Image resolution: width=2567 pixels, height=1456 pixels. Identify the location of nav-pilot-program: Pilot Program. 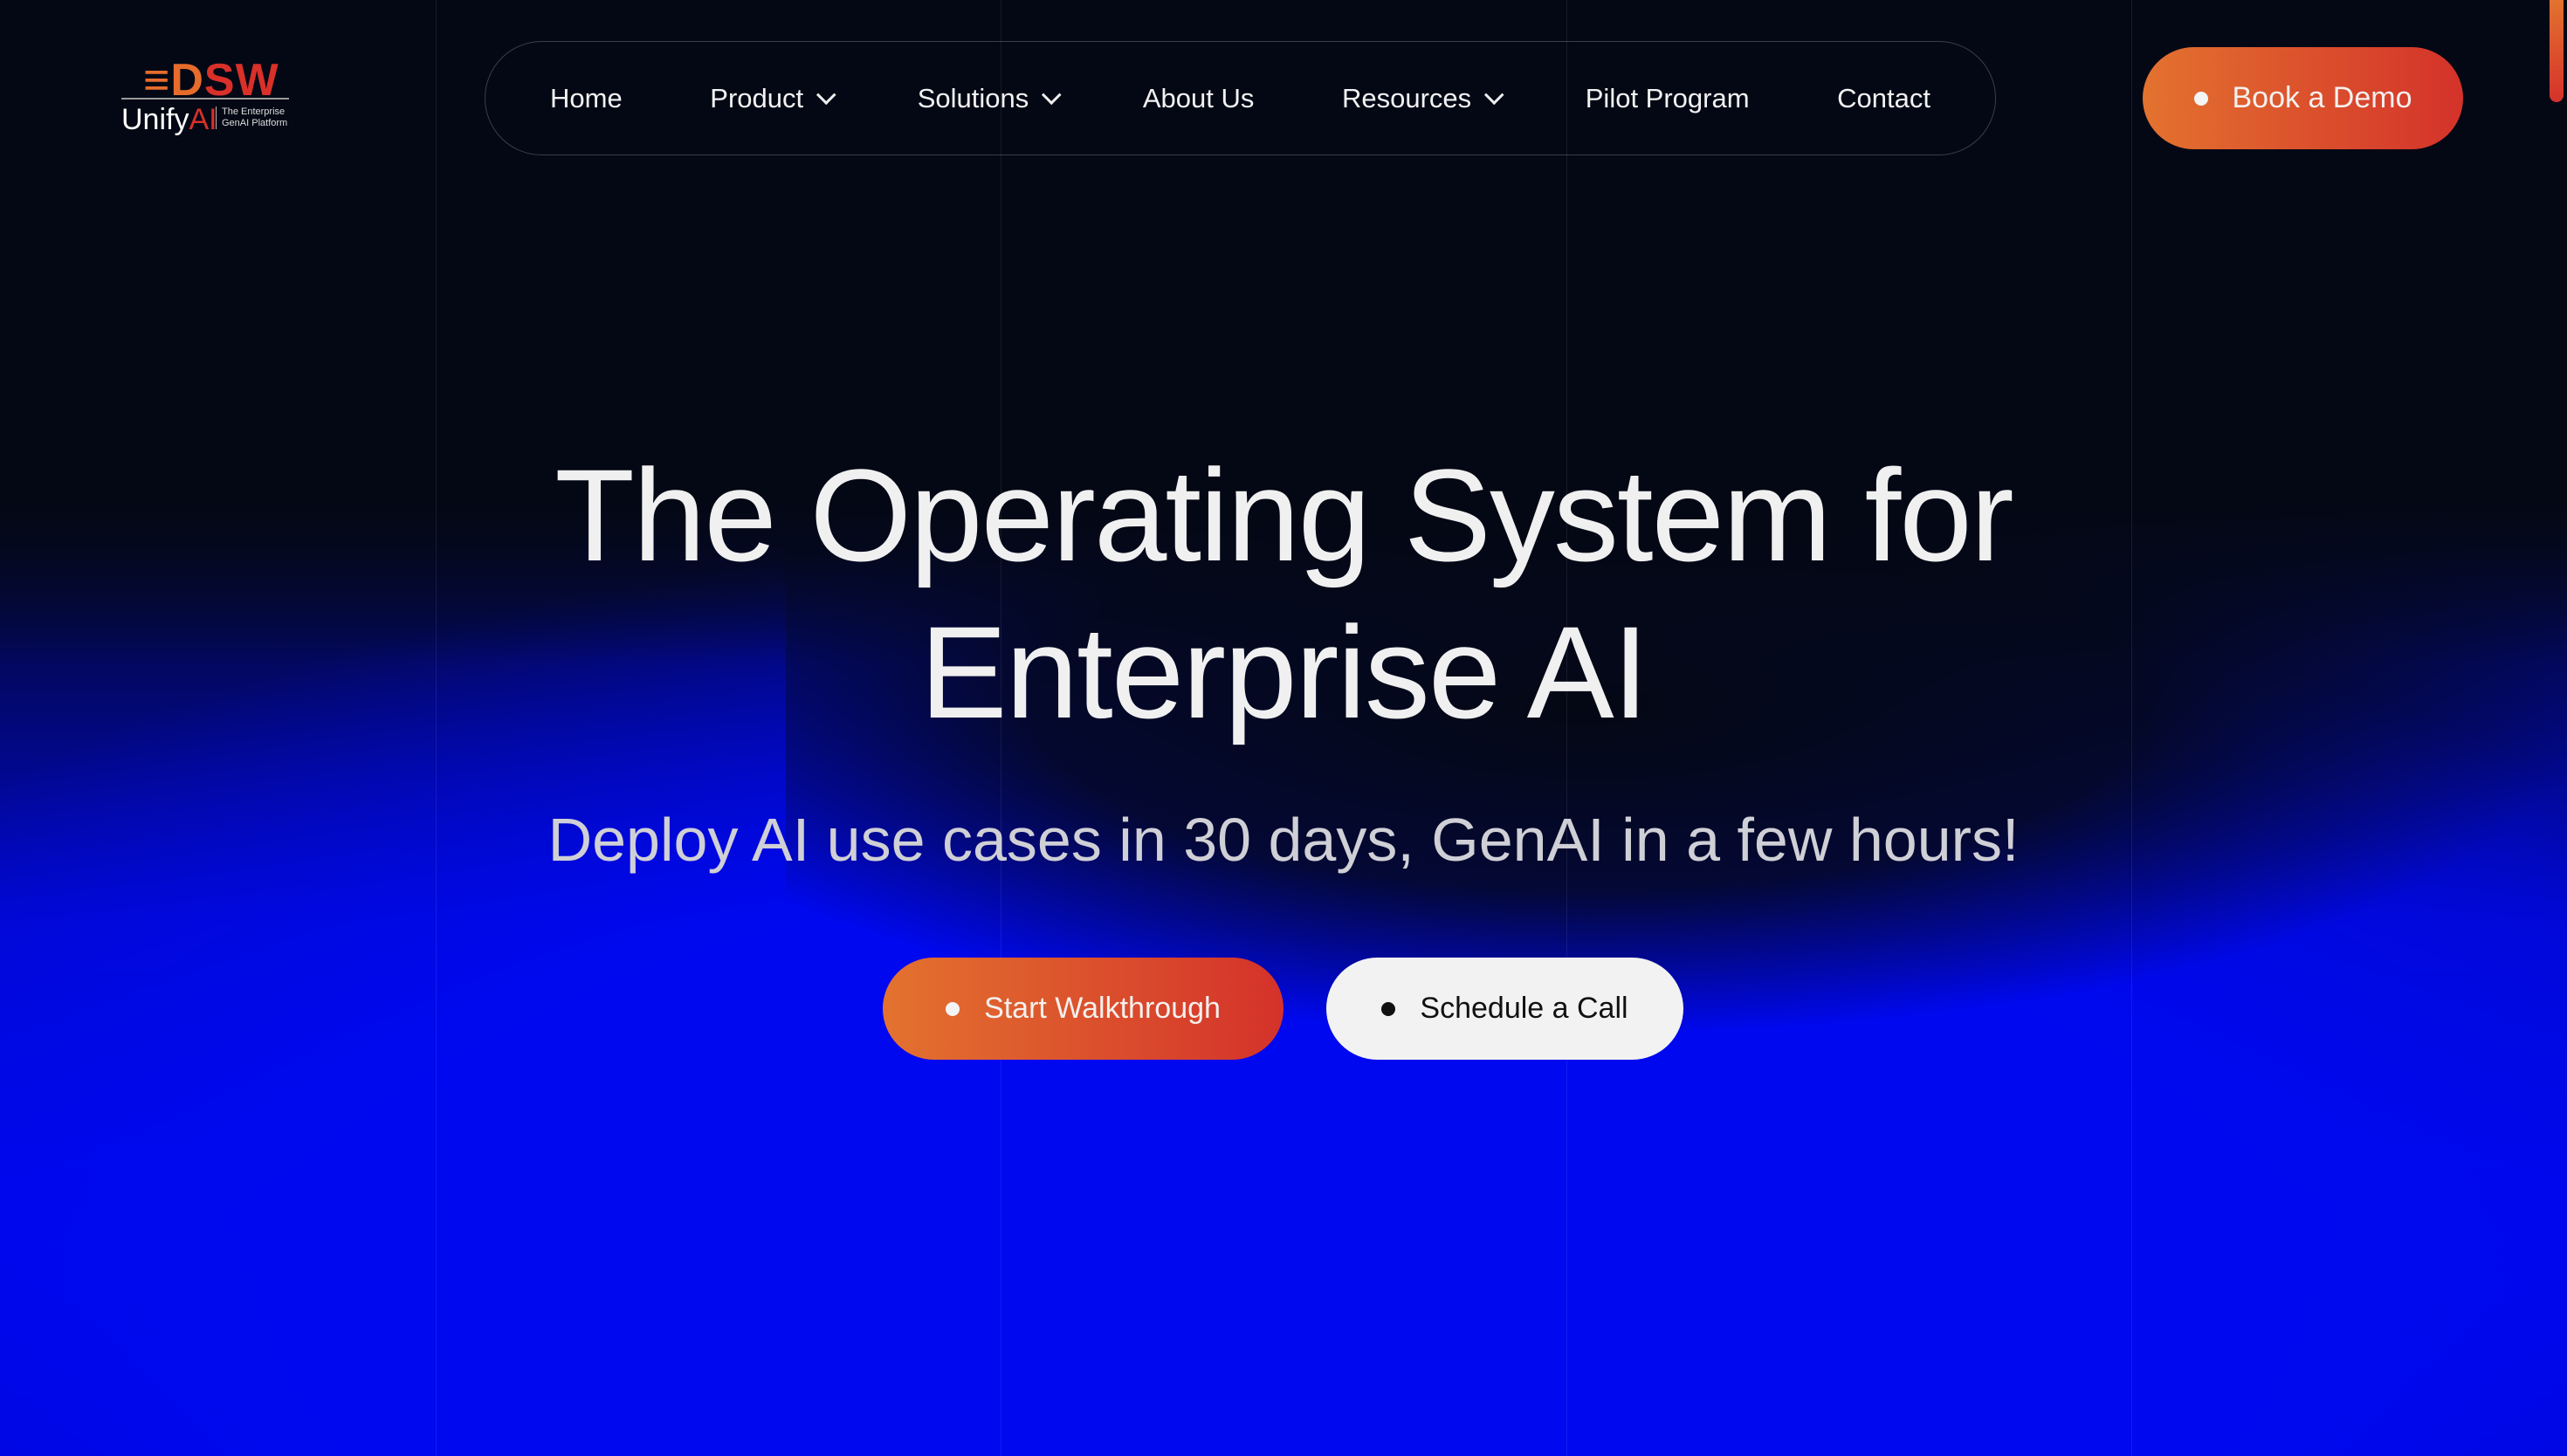
(1668, 98).